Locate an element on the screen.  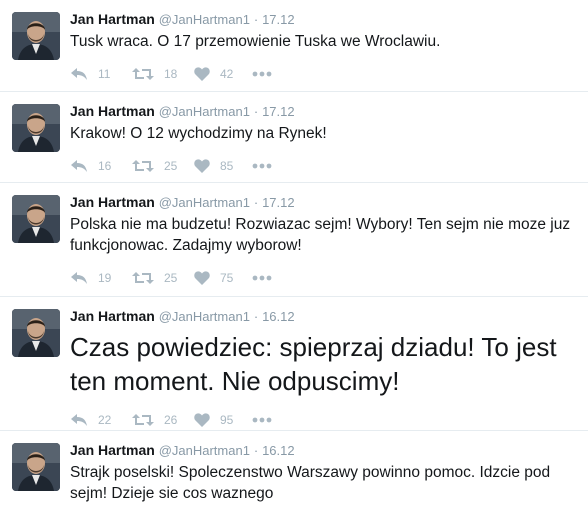
like-button: 95 is located at coordinates (223, 420).